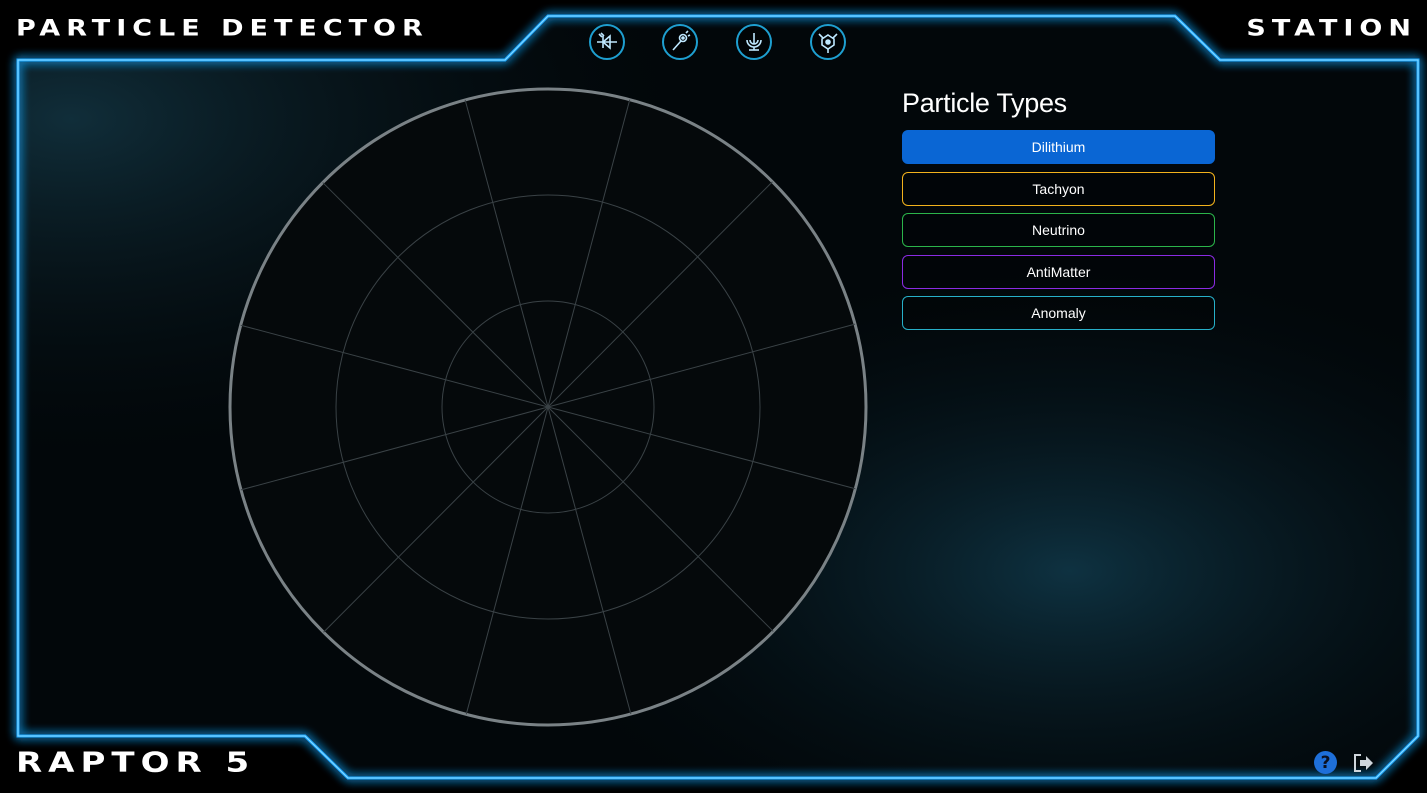 The height and width of the screenshot is (793, 1427). I want to click on panel-title: Particle Types, so click(984, 103).